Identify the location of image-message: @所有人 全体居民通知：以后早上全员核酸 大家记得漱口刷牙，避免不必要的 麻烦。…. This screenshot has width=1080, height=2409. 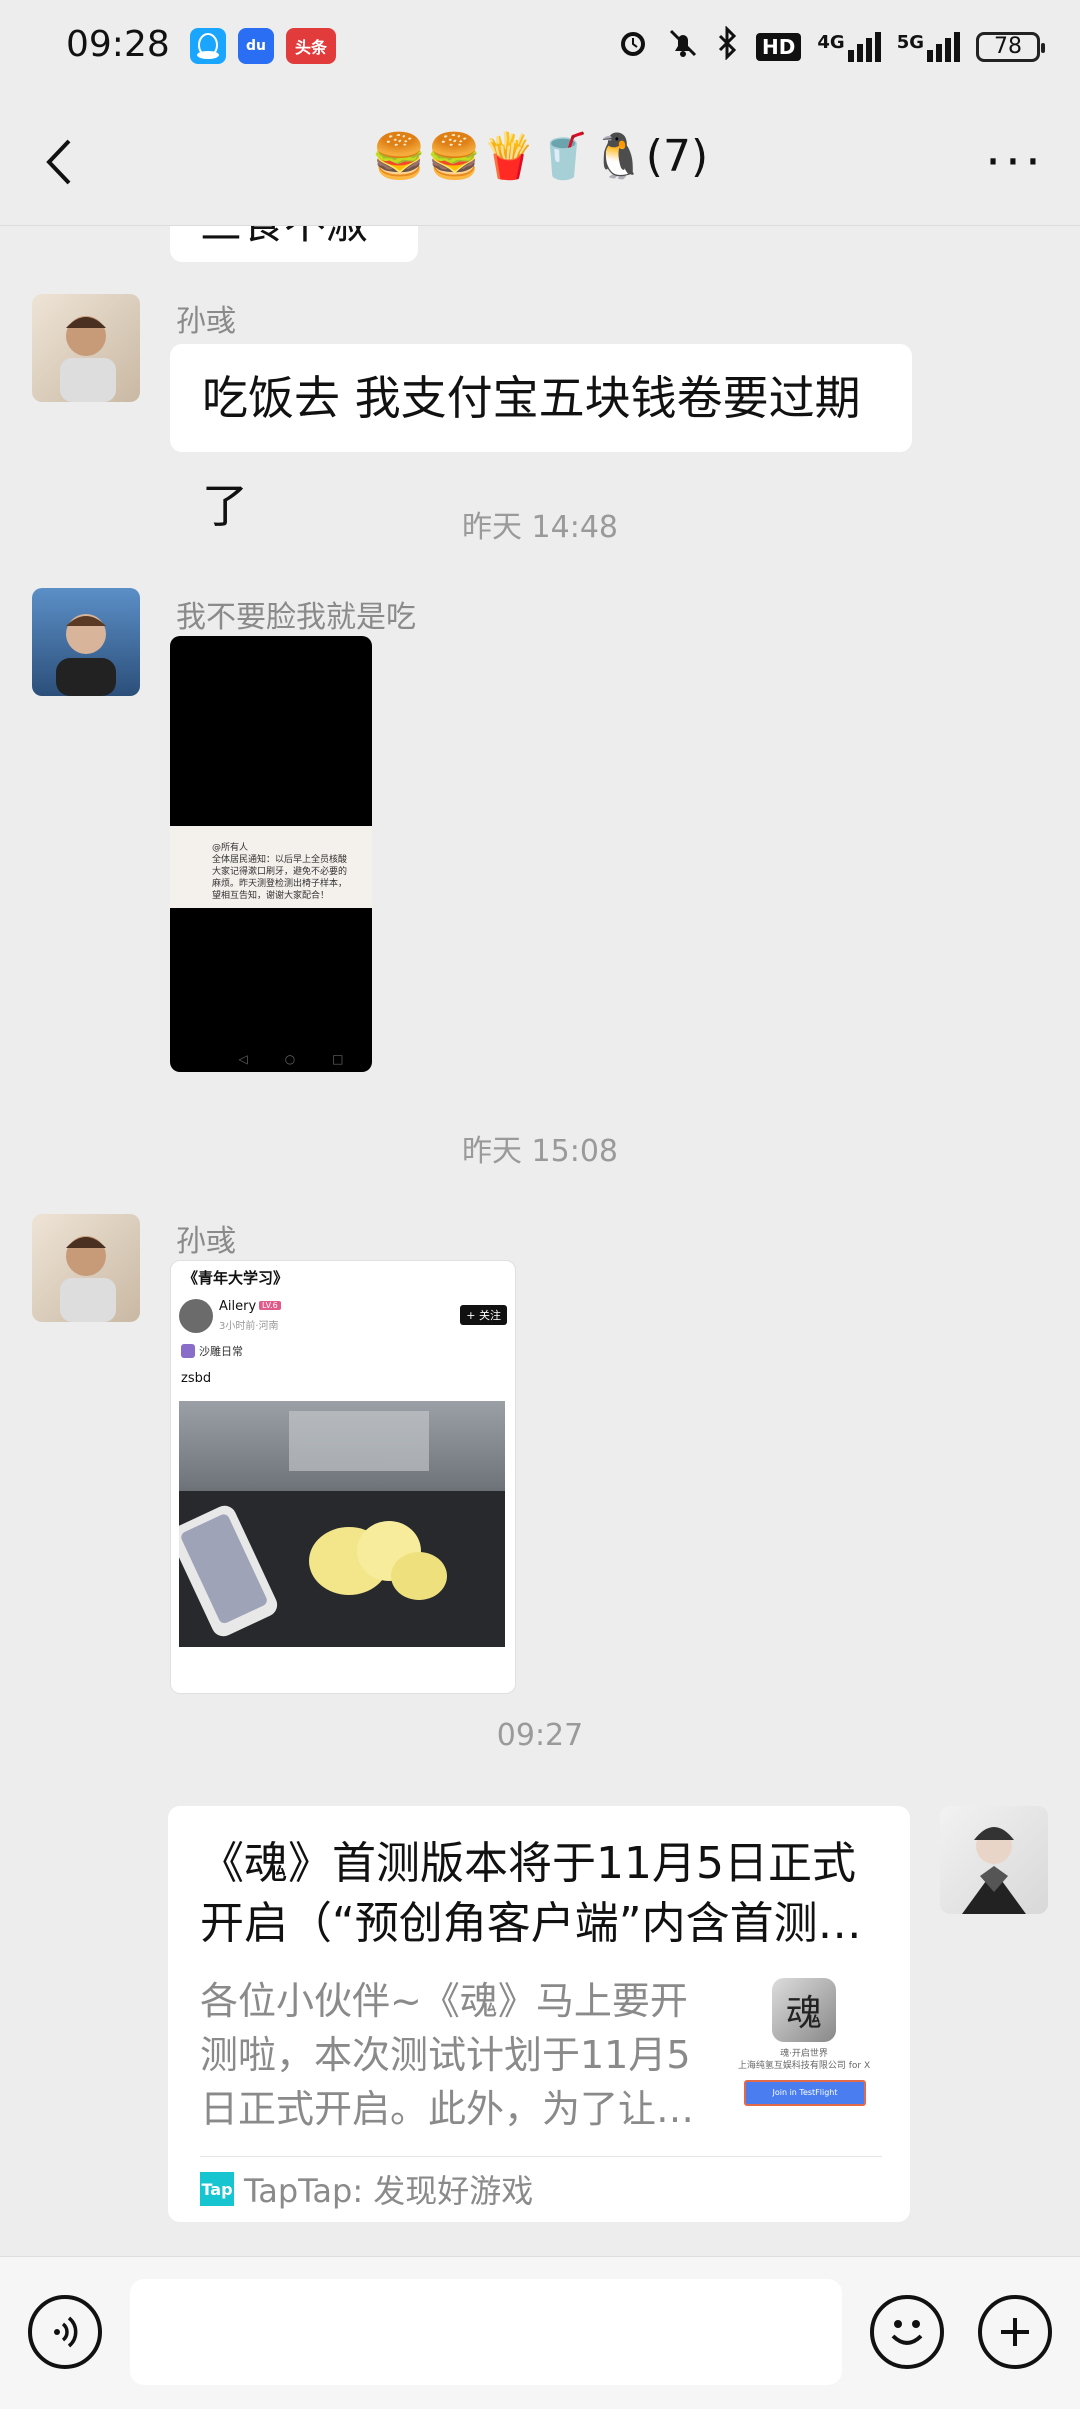
(271, 854).